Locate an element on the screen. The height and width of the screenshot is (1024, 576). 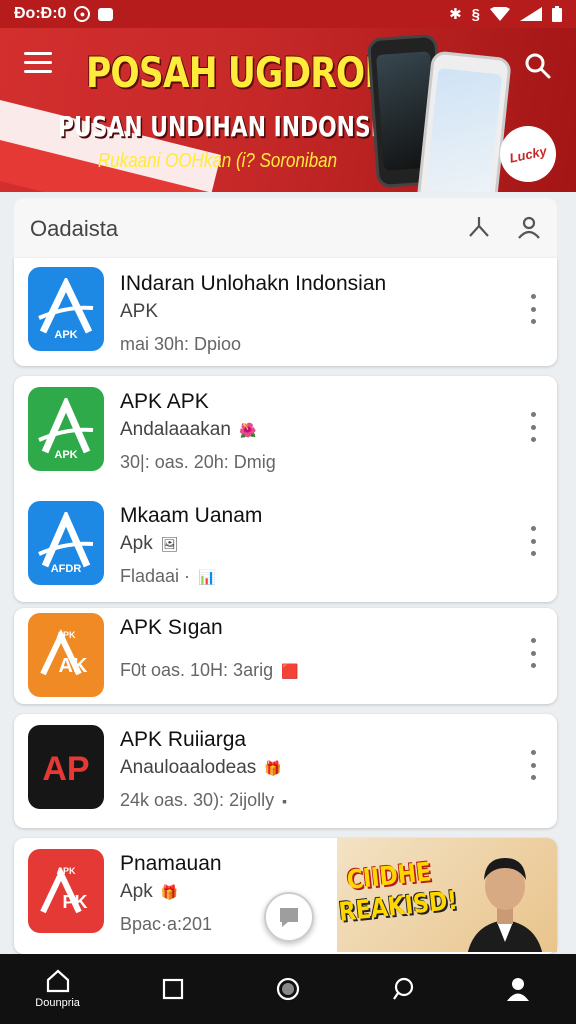
account-button is located at coordinates (529, 227).